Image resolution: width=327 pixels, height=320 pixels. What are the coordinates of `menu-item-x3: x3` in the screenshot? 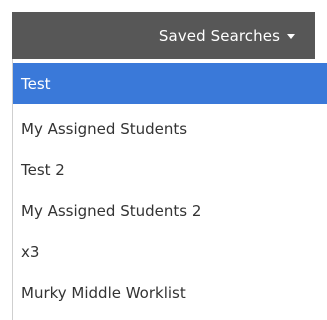 It's located at (170, 251).